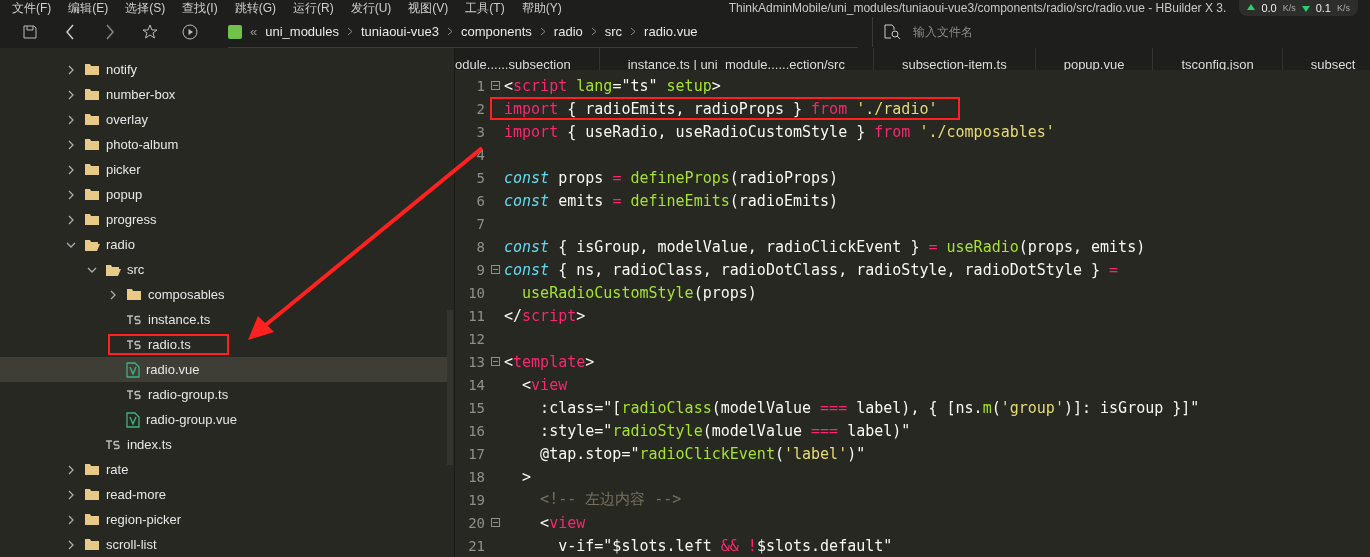 The image size is (1370, 557). Describe the element at coordinates (496, 31) in the screenshot. I see `breadcrumb-item: components` at that location.